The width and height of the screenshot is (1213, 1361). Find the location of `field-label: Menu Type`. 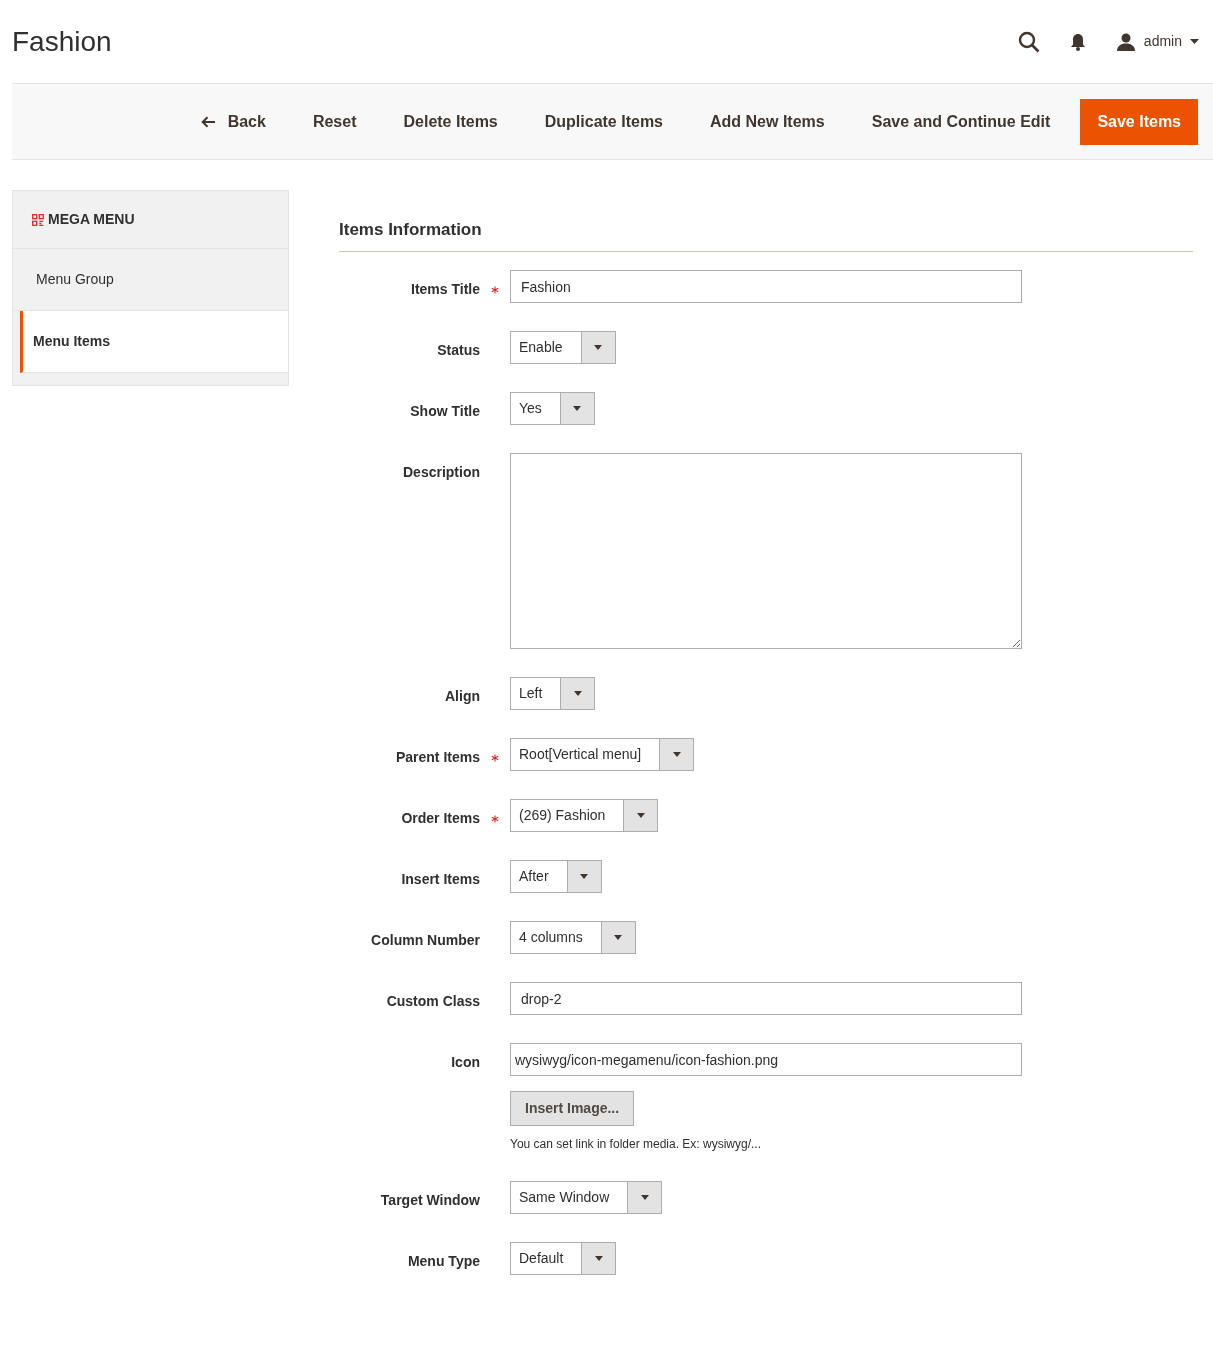

field-label: Menu Type is located at coordinates (443, 1262).